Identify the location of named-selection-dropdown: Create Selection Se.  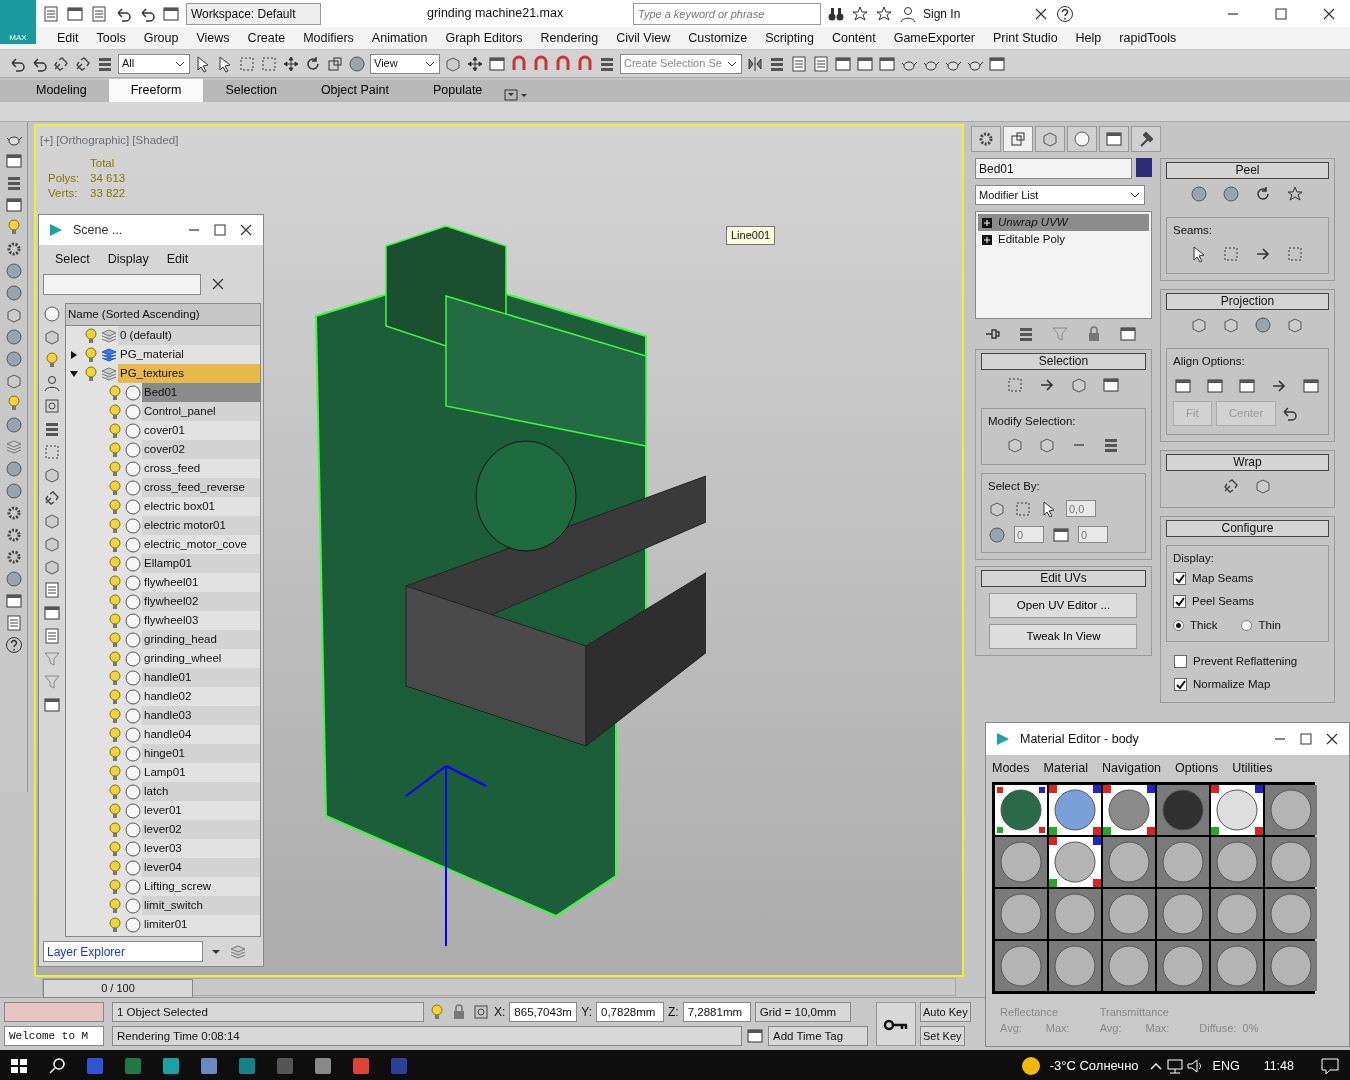
(681, 63).